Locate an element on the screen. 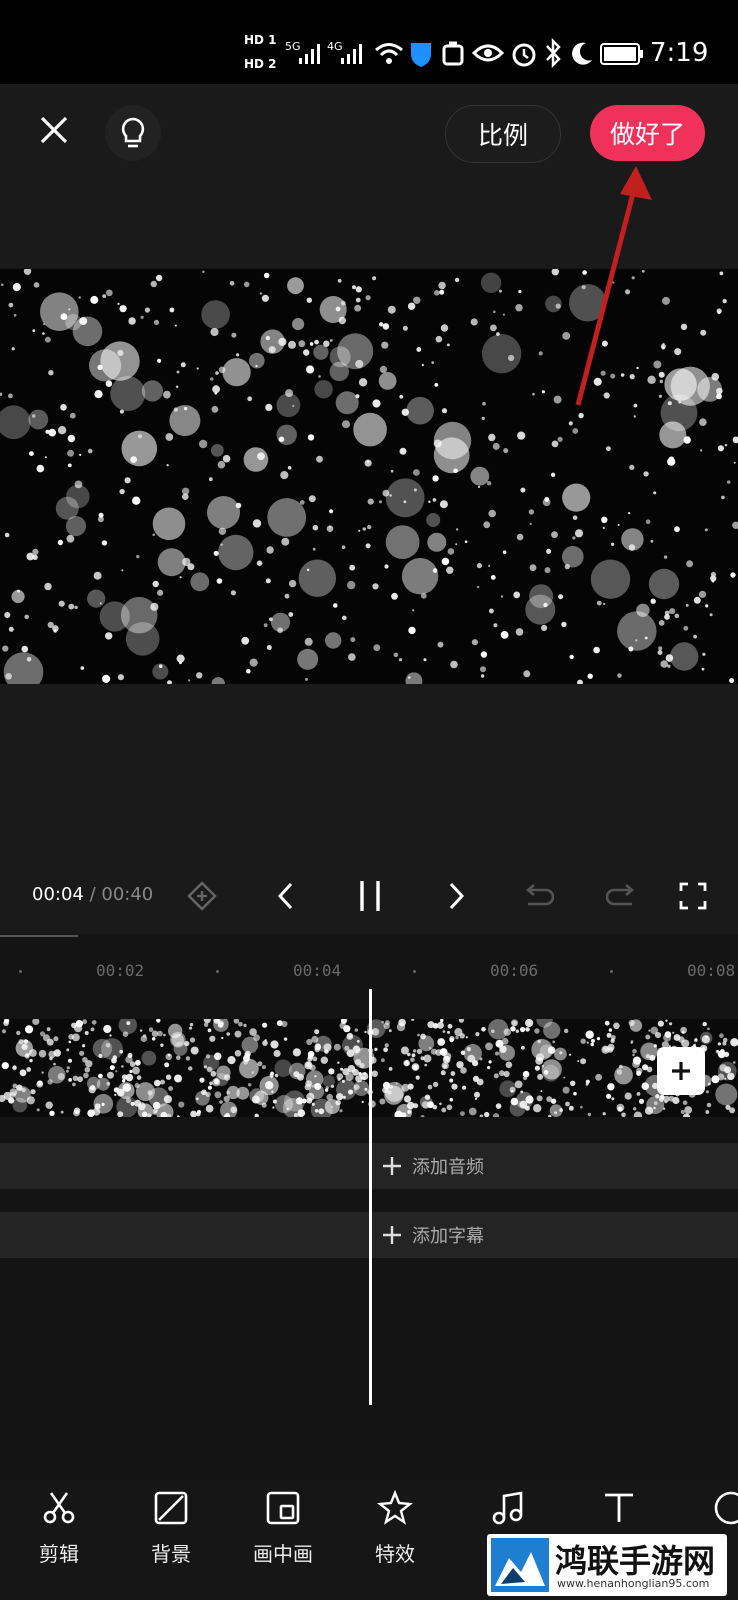  nav-item-text is located at coordinates (619, 1508).